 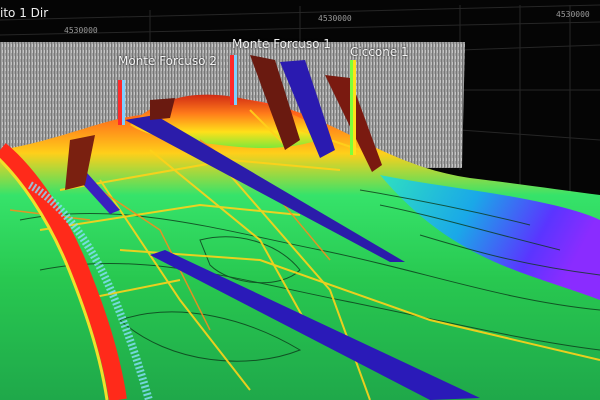 I want to click on well-label-ciccone-1: Ciccone 1, so click(x=379, y=52).